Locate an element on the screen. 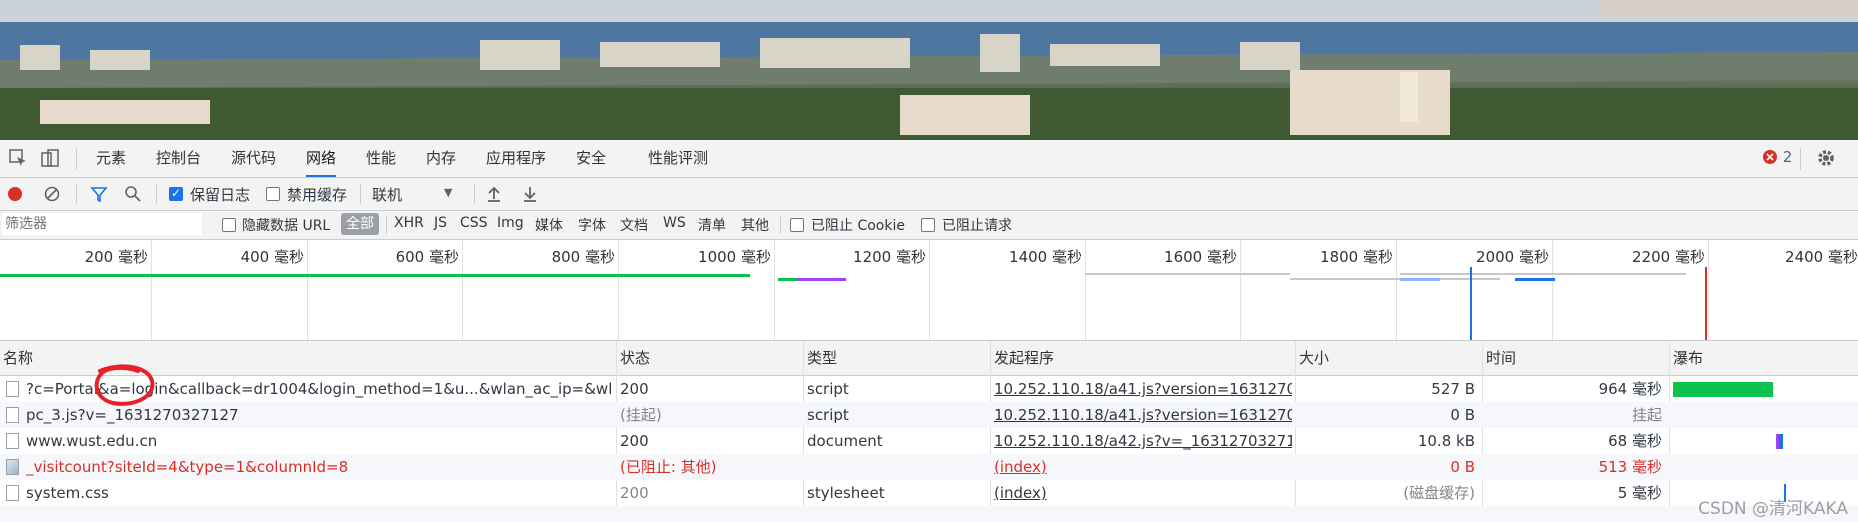 The height and width of the screenshot is (522, 1858). filter-type-doc: 文档 is located at coordinates (634, 225).